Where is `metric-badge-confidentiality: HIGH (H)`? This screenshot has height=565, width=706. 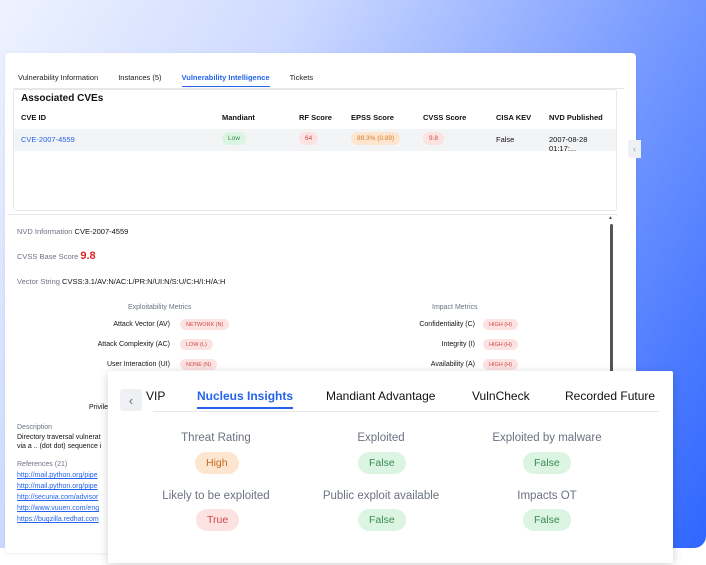 metric-badge-confidentiality: HIGH (H) is located at coordinates (500, 324).